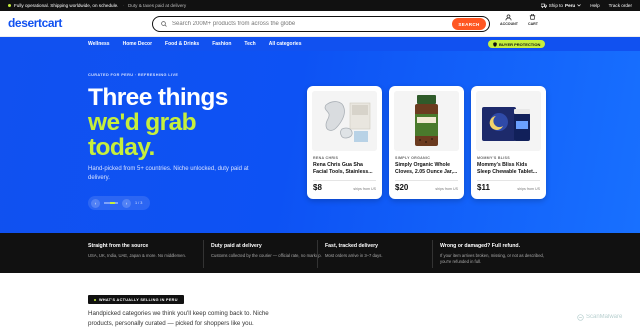 The image size is (640, 331). Describe the element at coordinates (182, 44) in the screenshot. I see `nav-item-food-drinks: Food & Drinks` at that location.